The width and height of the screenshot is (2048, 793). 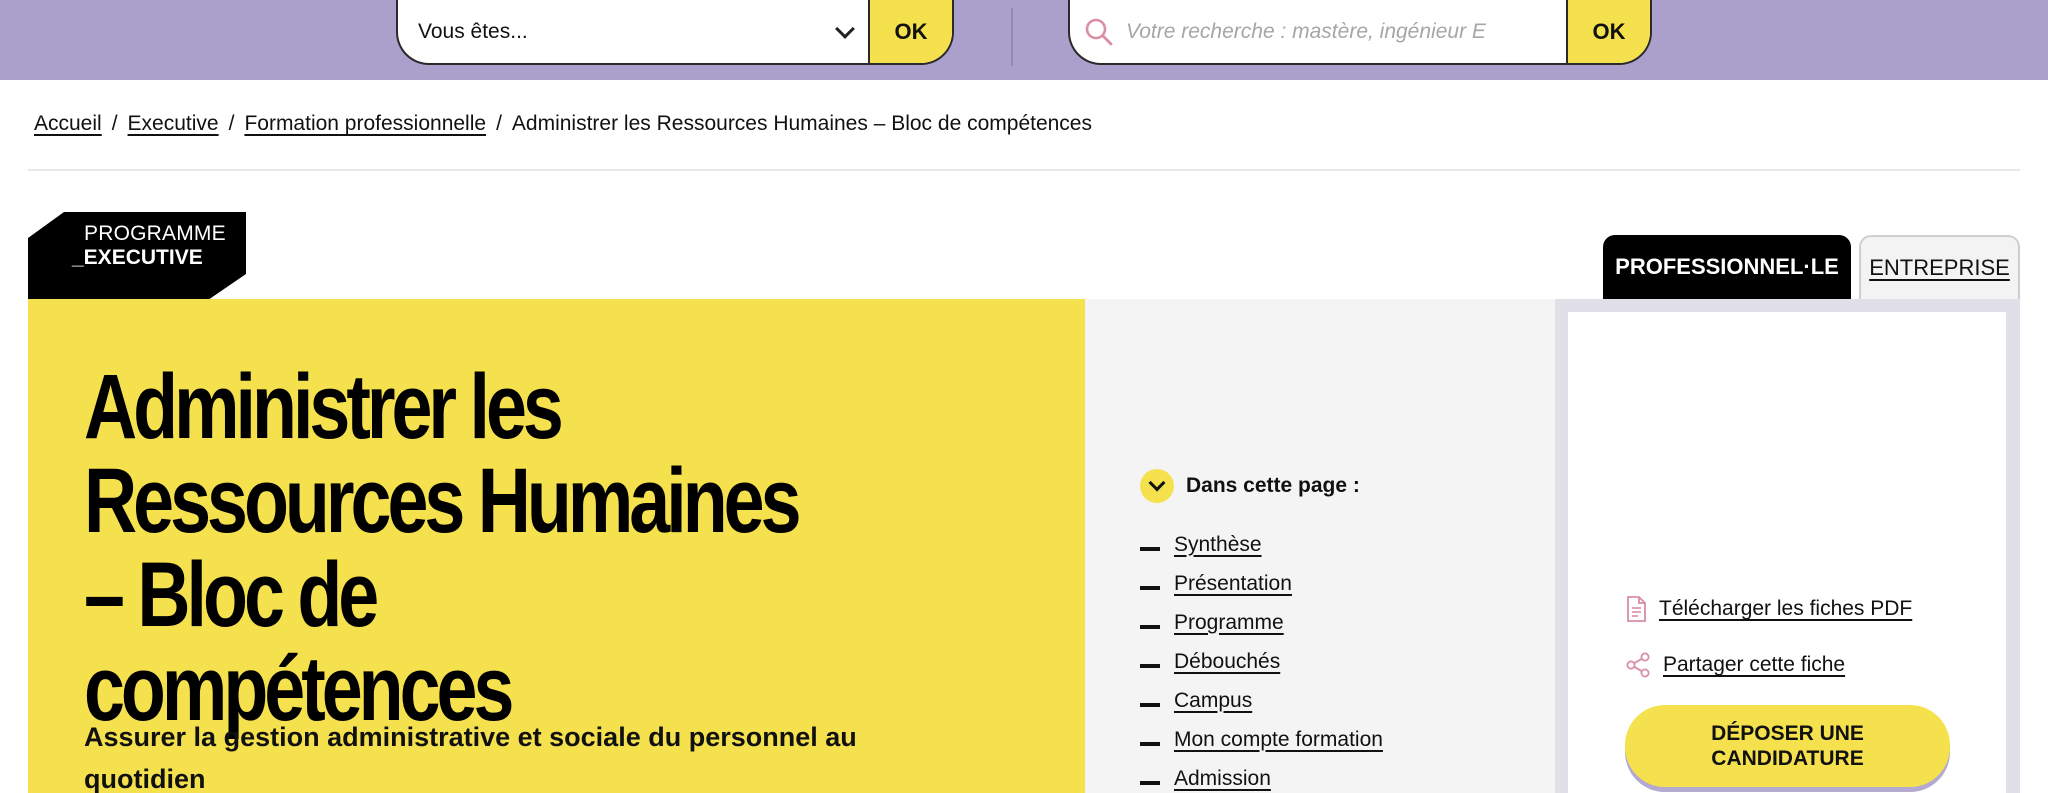 What do you see at coordinates (1787, 746) in the screenshot?
I see `apply-button: DÉPOSER UNE CANDIDATURE` at bounding box center [1787, 746].